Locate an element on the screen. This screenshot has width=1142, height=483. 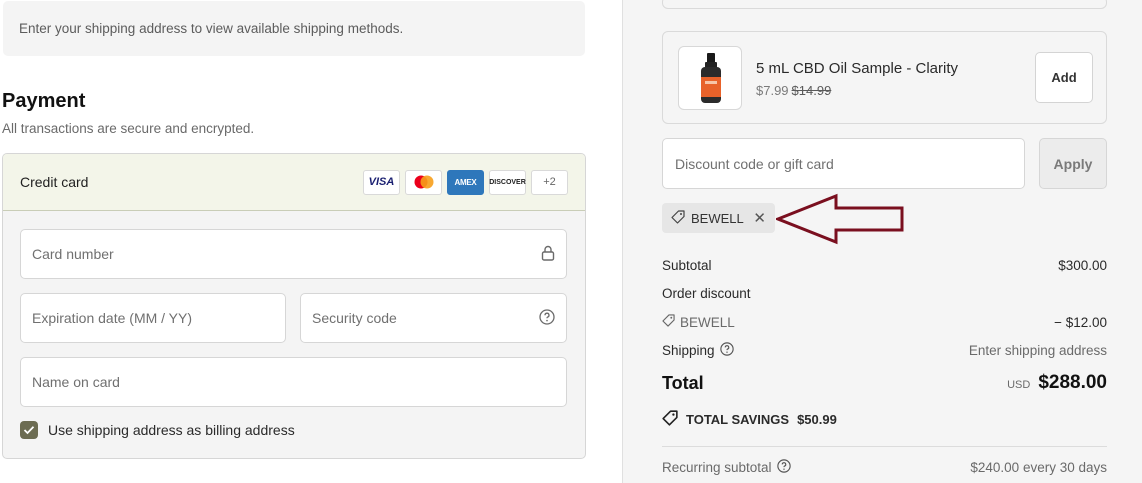
credit-card-label: Credit card is located at coordinates (54, 182).